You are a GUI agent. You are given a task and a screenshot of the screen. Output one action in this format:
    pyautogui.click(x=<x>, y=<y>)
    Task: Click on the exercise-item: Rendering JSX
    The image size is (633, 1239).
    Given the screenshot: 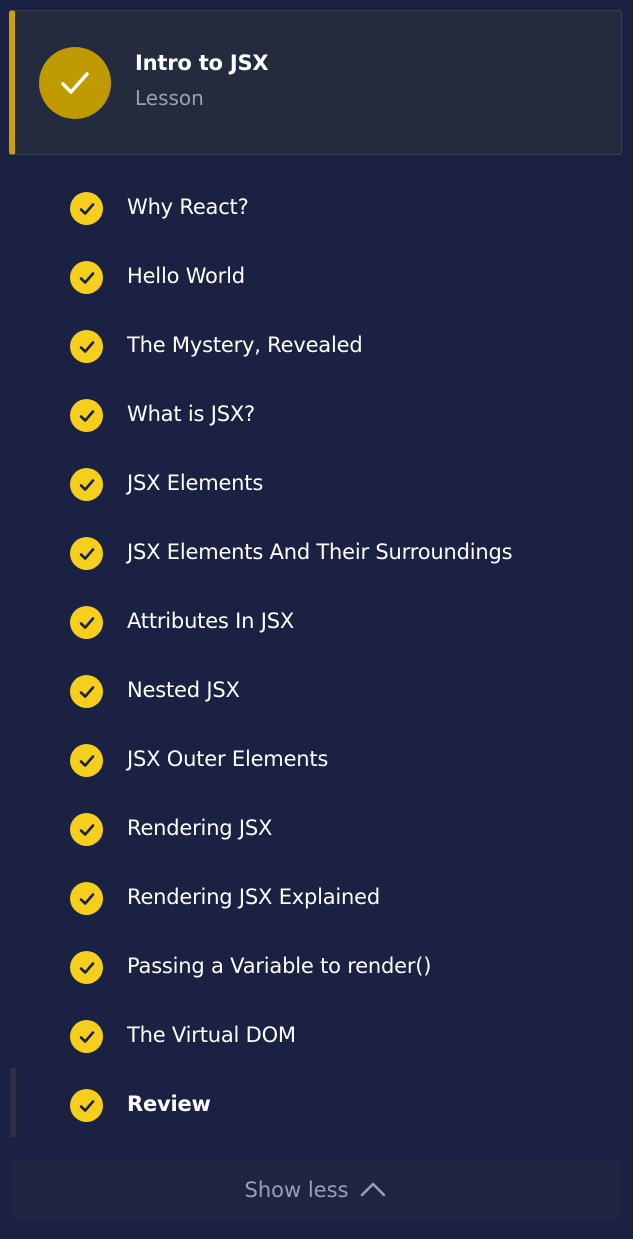 What is the action you would take?
    pyautogui.click(x=316, y=828)
    